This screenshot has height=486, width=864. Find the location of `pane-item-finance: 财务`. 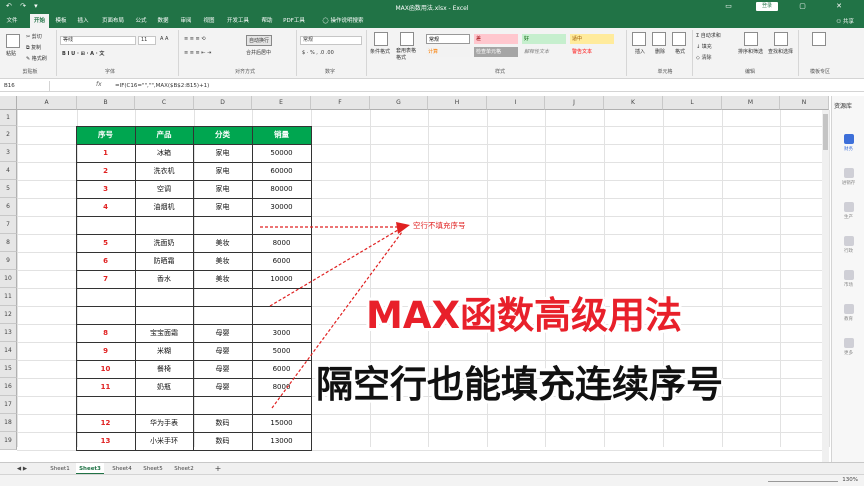

pane-item-finance: 财务 is located at coordinates (848, 143).